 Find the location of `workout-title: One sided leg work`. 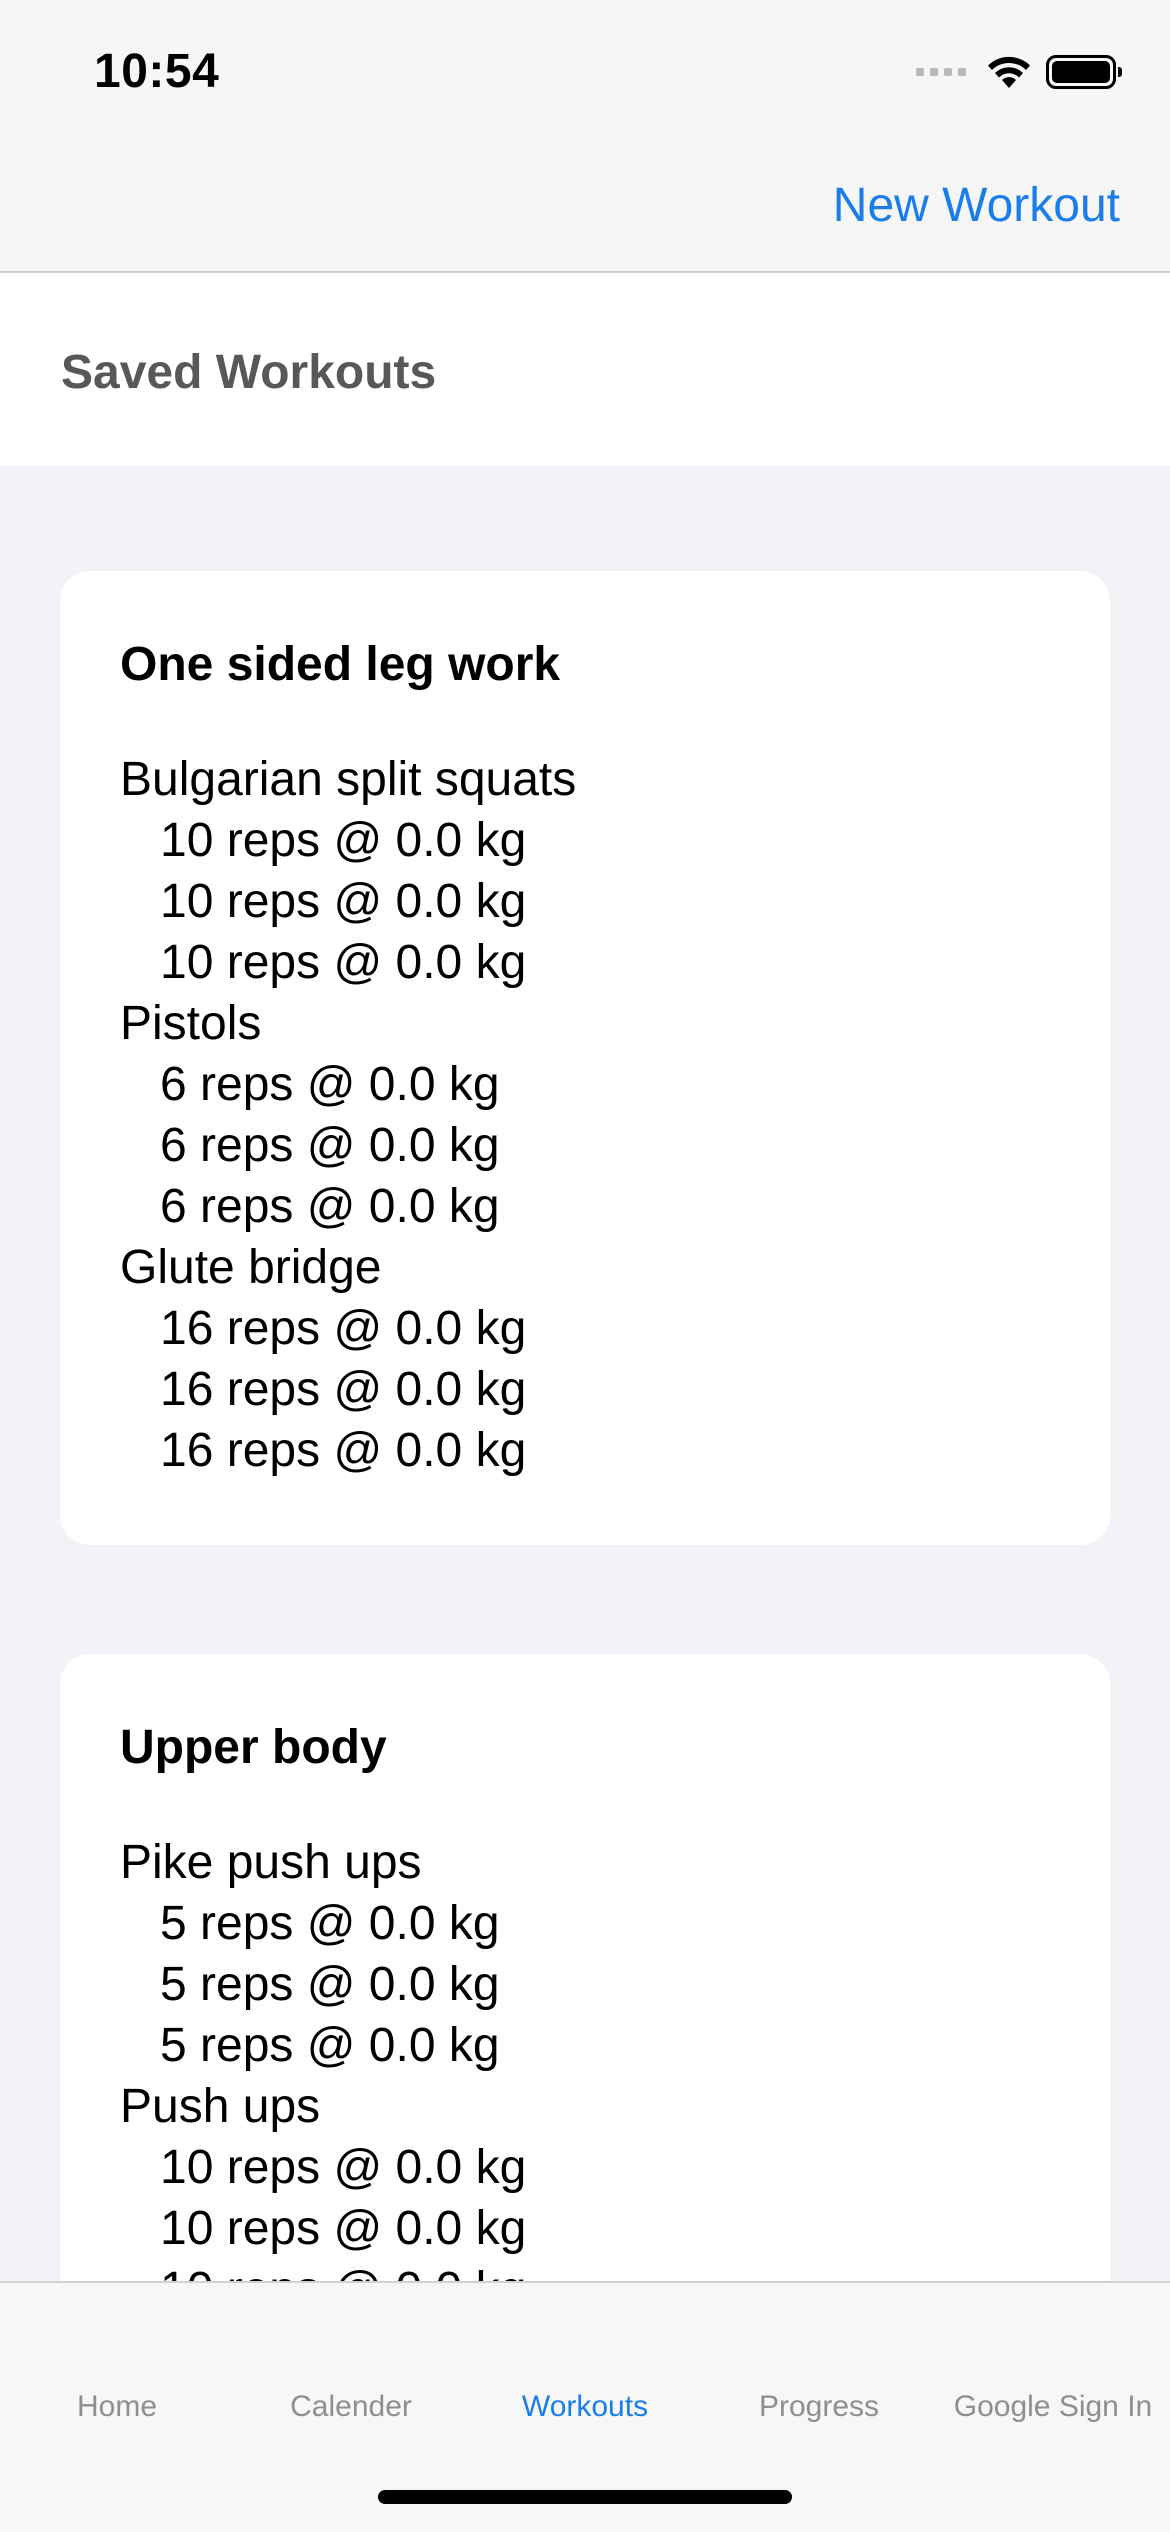

workout-title: One sided leg work is located at coordinates (340, 664).